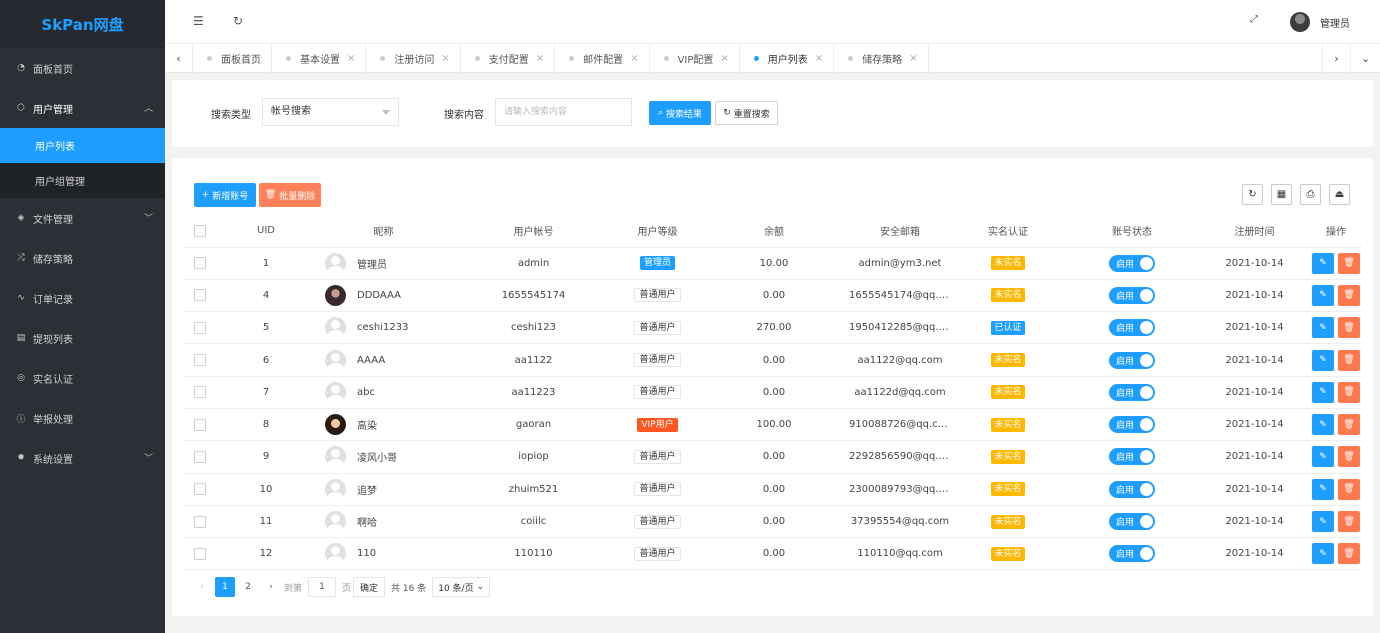 This screenshot has height=633, width=1380. I want to click on prev-page-icon: ‹, so click(202, 587).